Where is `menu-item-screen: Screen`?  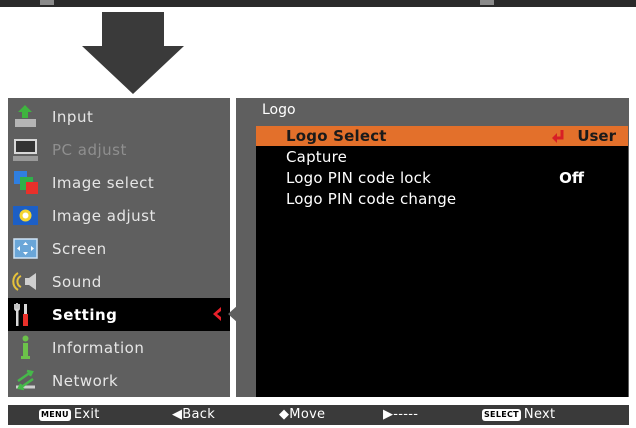
menu-item-screen: Screen is located at coordinates (119, 248).